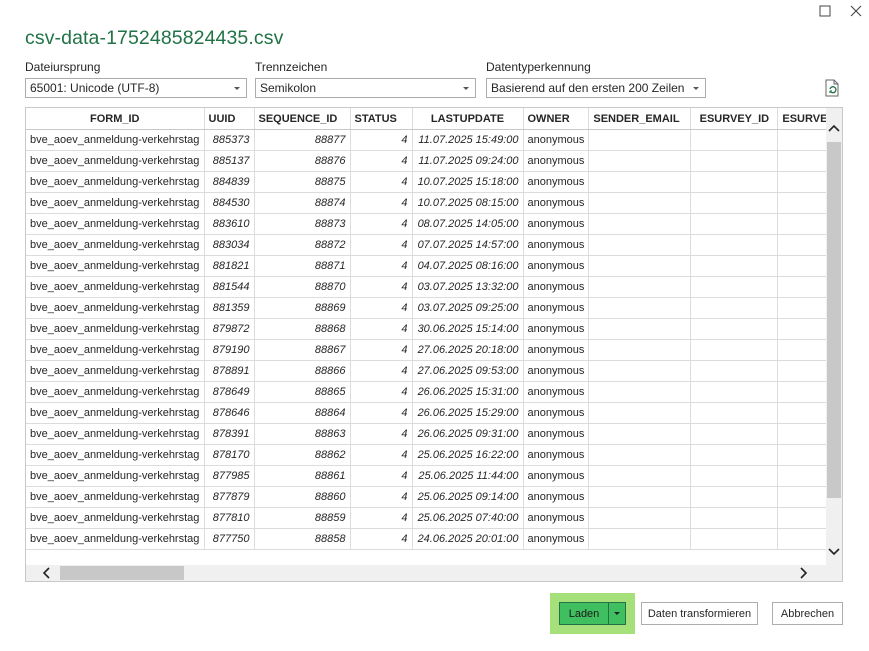 The image size is (869, 651). Describe the element at coordinates (229, 350) in the screenshot. I see `table-cell: 879190` at that location.